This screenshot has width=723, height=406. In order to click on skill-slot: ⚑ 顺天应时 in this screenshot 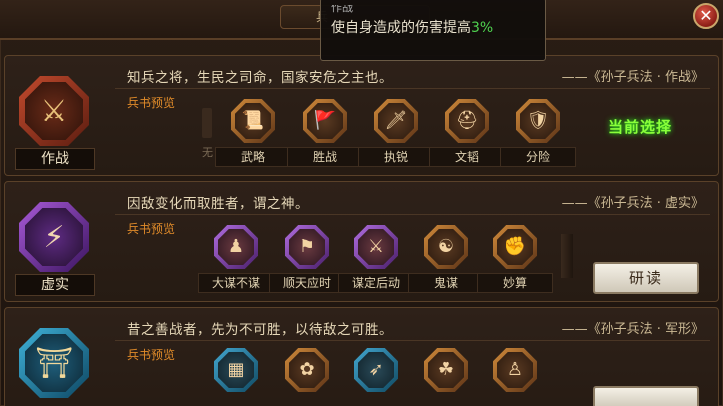, I will do `click(307, 259)`.